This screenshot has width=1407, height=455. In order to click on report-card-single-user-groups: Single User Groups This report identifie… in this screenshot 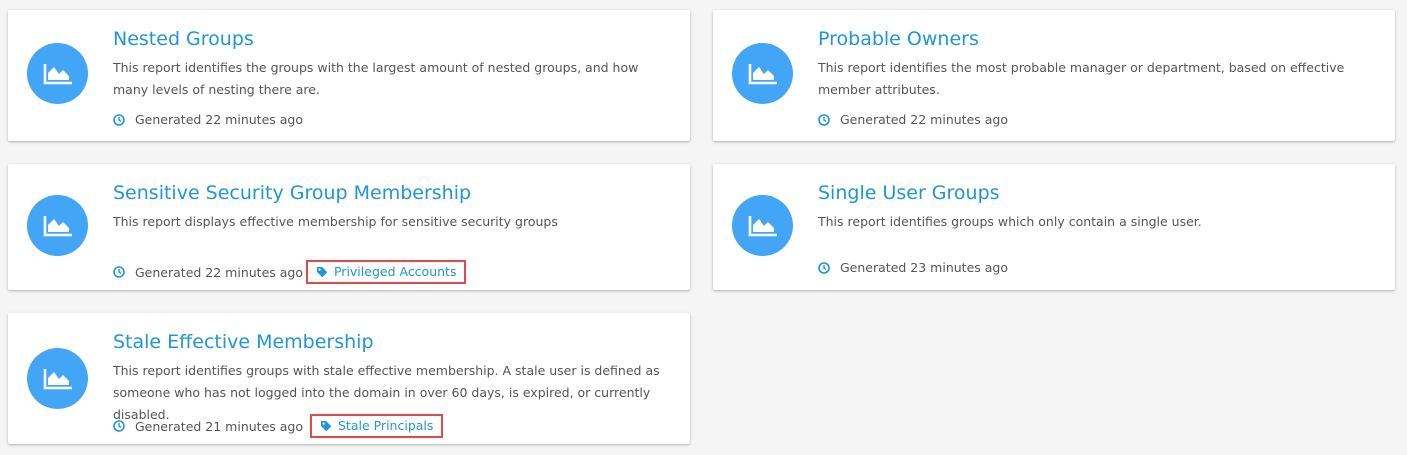, I will do `click(1054, 227)`.